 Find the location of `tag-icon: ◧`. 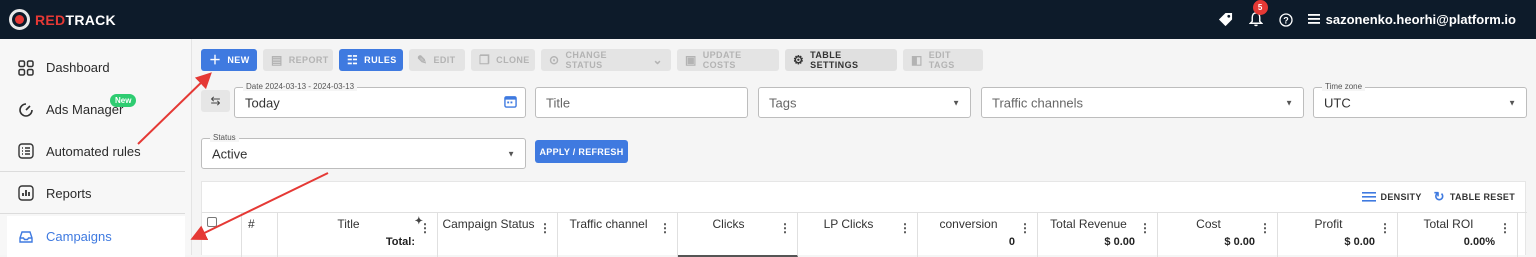

tag-icon: ◧ is located at coordinates (917, 60).